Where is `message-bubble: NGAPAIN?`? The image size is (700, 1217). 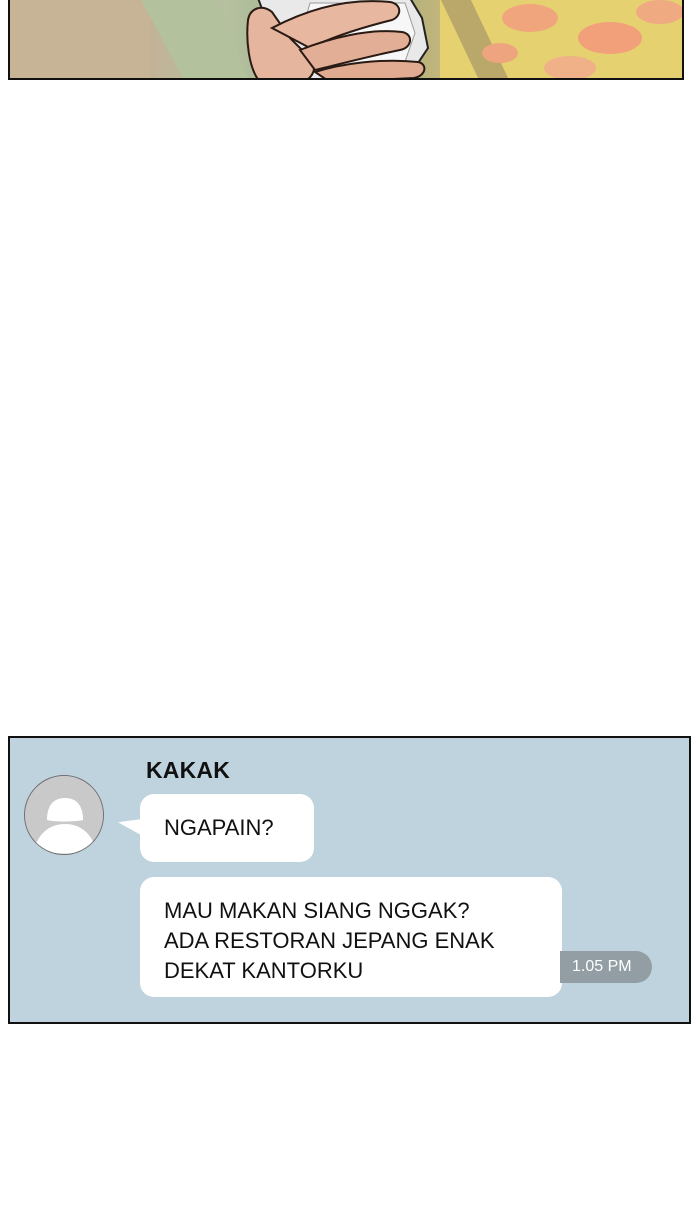
message-bubble: NGAPAIN? is located at coordinates (227, 828).